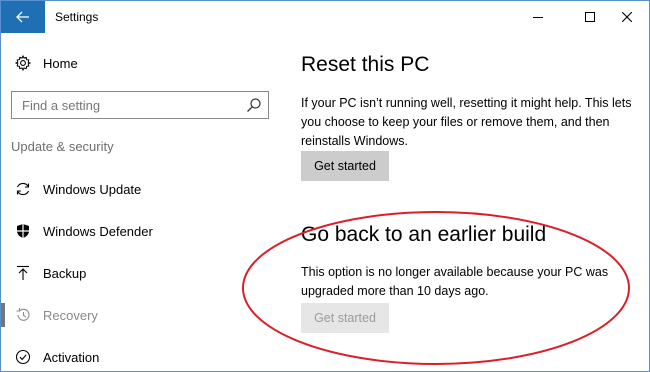 Image resolution: width=650 pixels, height=372 pixels. Describe the element at coordinates (365, 64) in the screenshot. I see `reset-heading: Reset this PC` at that location.